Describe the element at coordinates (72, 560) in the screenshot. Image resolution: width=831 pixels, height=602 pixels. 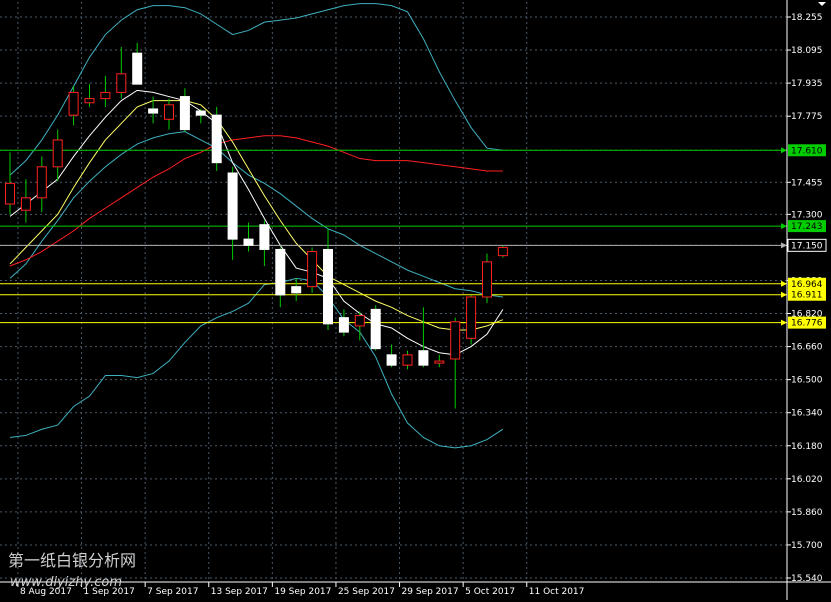
I see `watermark-line1: 第一纸白银分析网` at that location.